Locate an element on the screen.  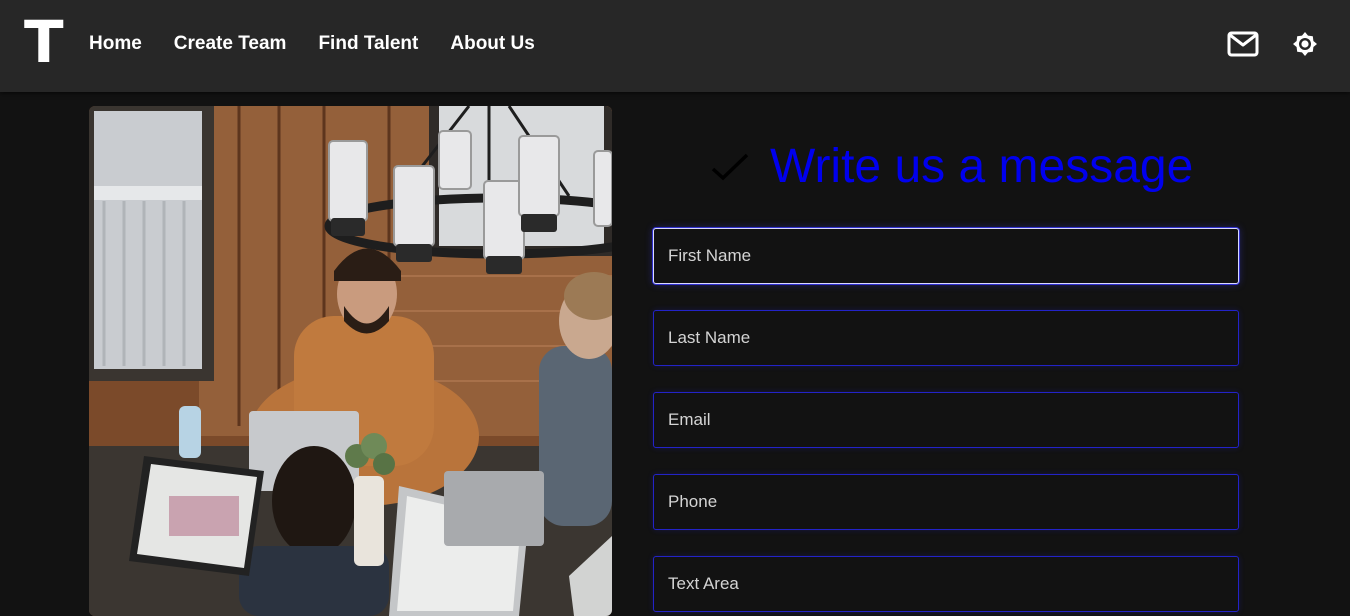
top-navbar: T Home Create Team Find Talent About Us is located at coordinates (675, 46).